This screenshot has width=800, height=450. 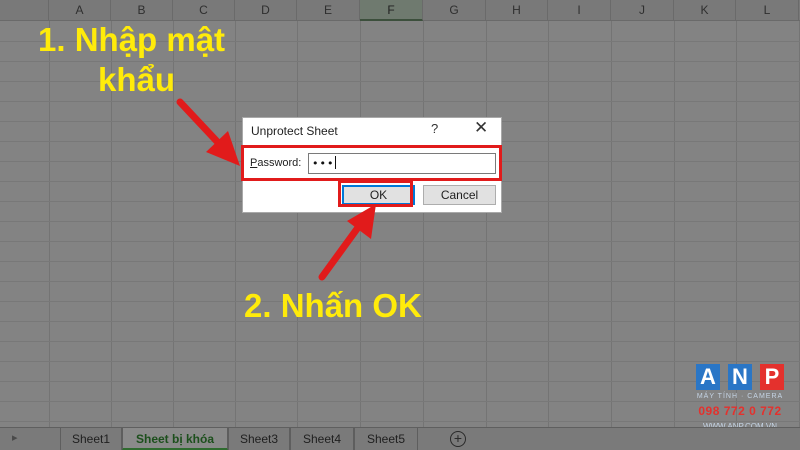 What do you see at coordinates (294, 131) in the screenshot?
I see `dialog-title: Unprotect Sheet` at bounding box center [294, 131].